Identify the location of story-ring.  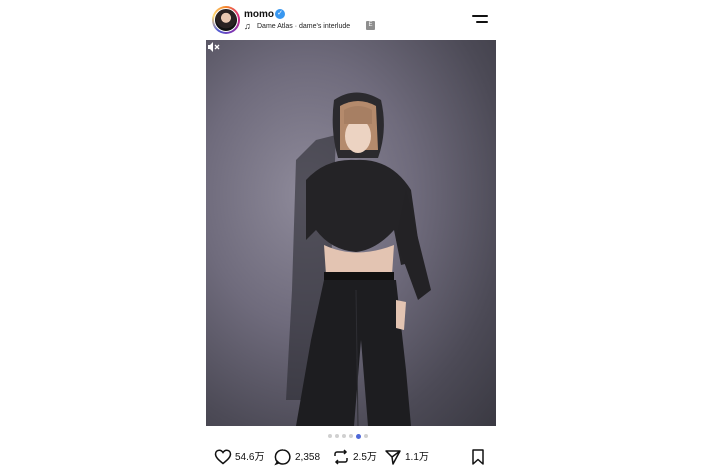
(226, 20).